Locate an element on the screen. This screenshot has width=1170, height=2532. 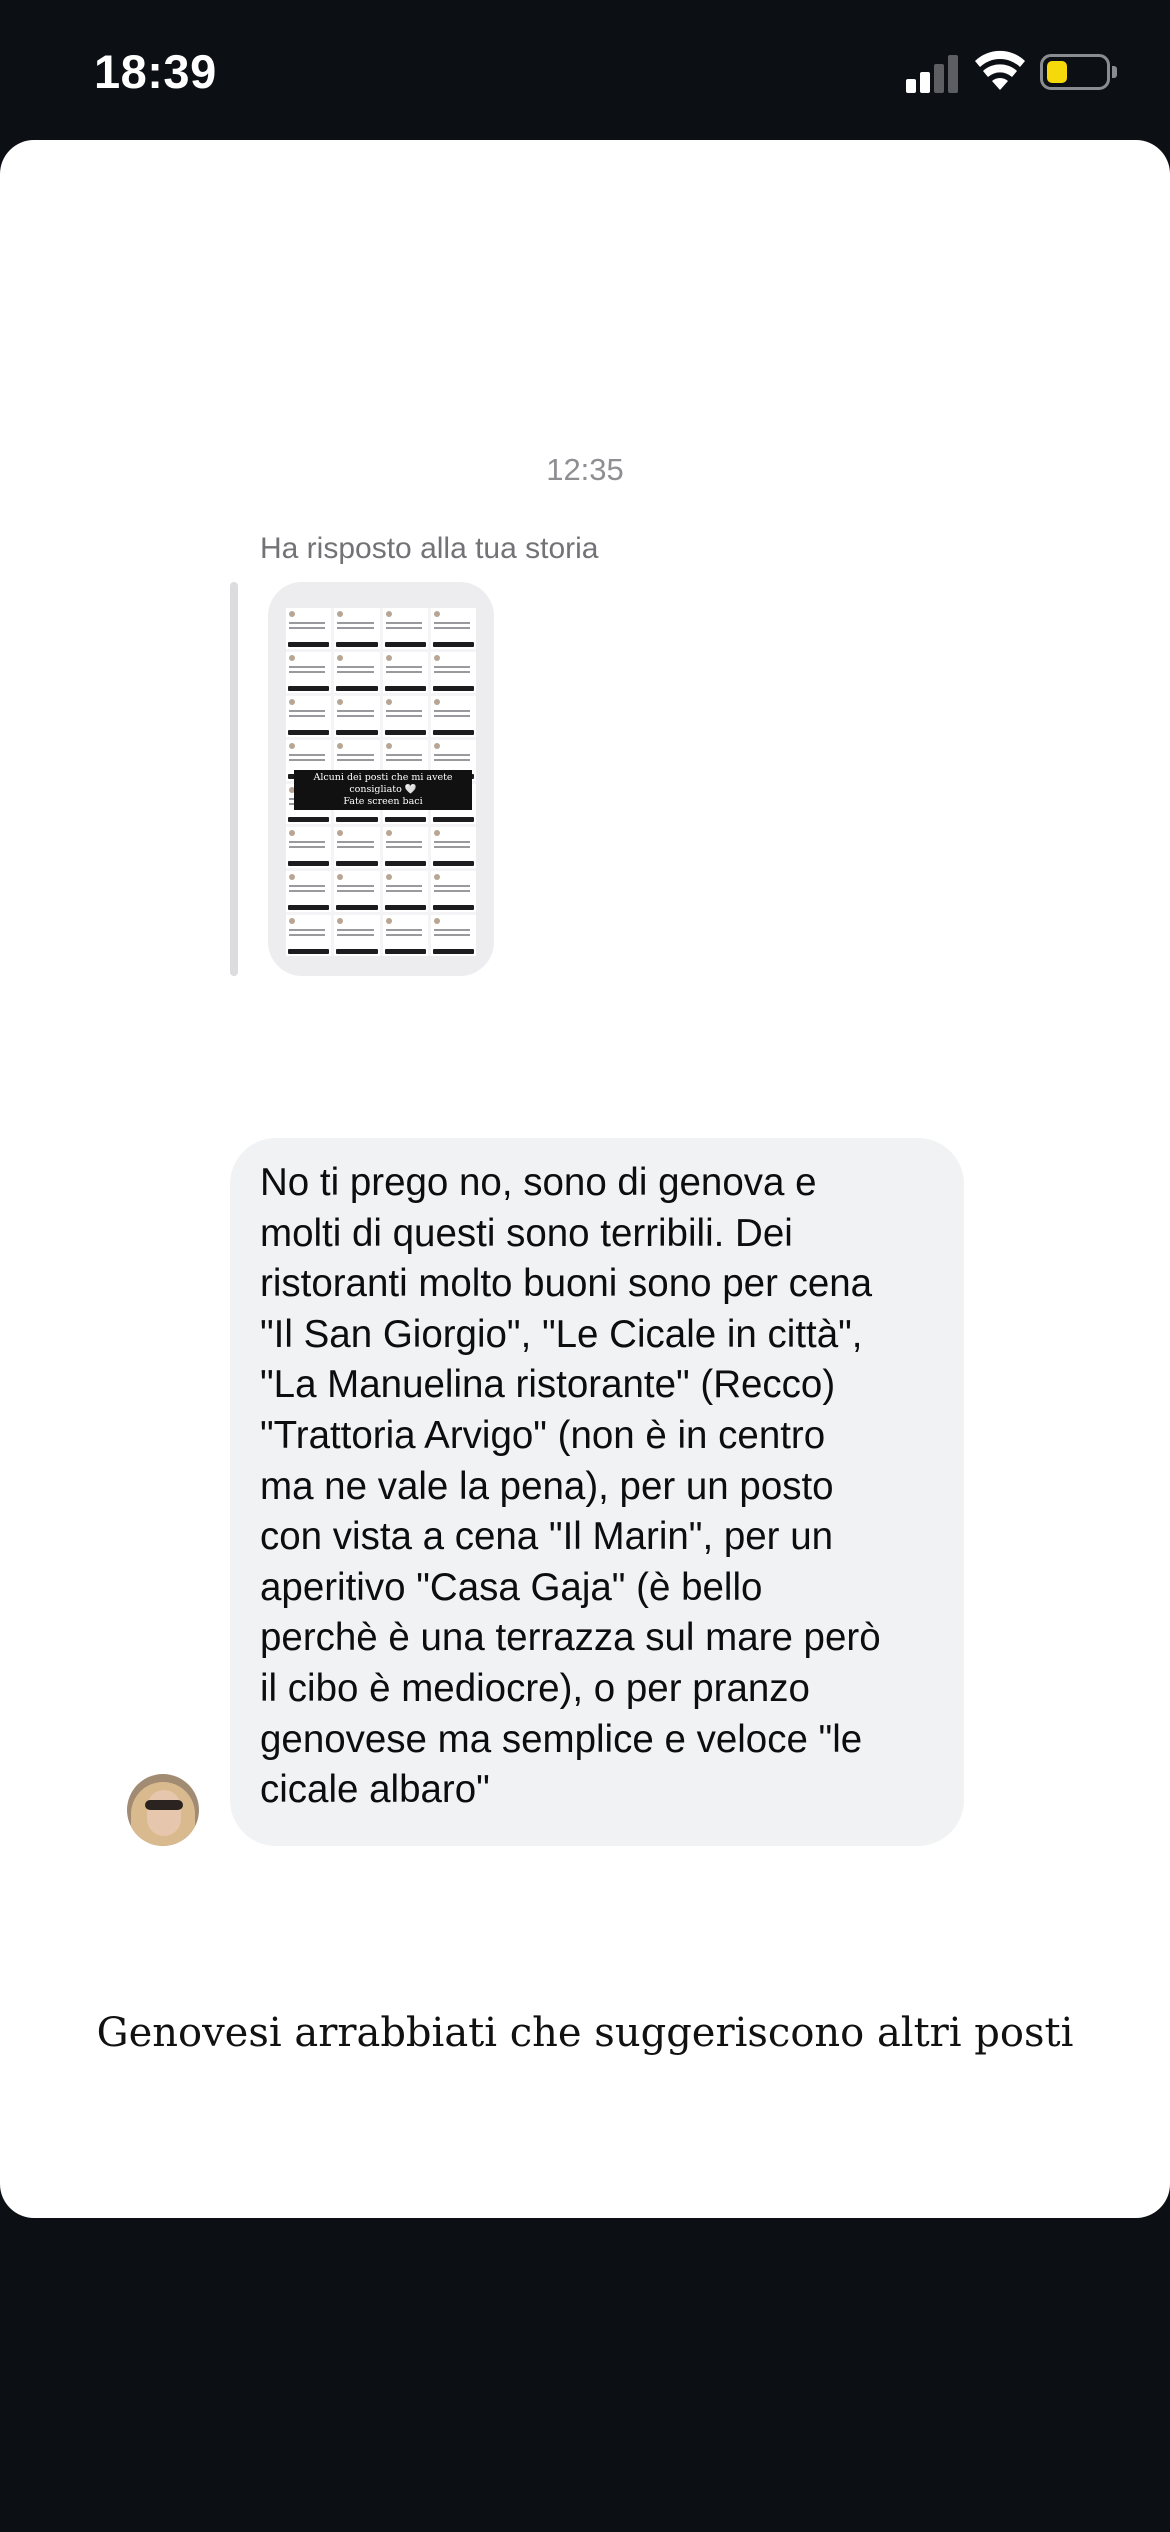
cellular-signal-icon is located at coordinates (933, 74).